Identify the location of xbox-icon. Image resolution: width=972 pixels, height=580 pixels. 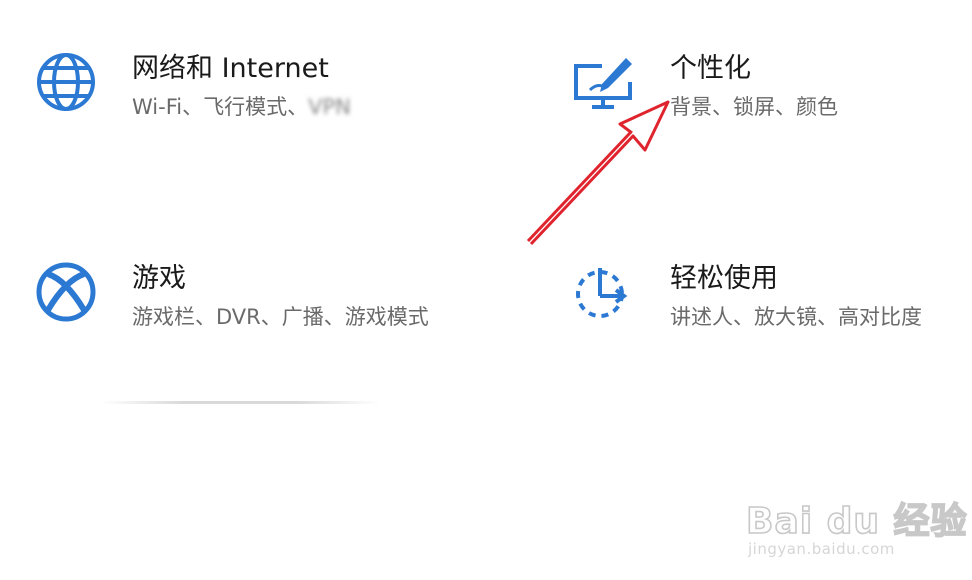
(66, 294).